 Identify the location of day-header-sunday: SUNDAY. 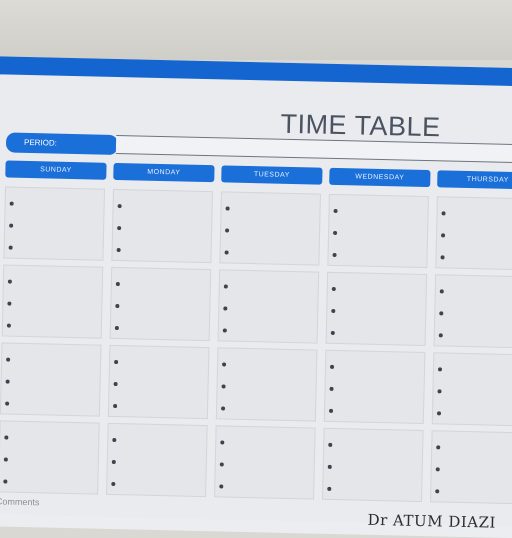
(56, 170).